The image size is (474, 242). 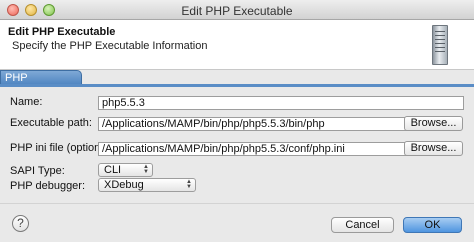 I want to click on php-debugger-value: XDebug, so click(x=124, y=185).